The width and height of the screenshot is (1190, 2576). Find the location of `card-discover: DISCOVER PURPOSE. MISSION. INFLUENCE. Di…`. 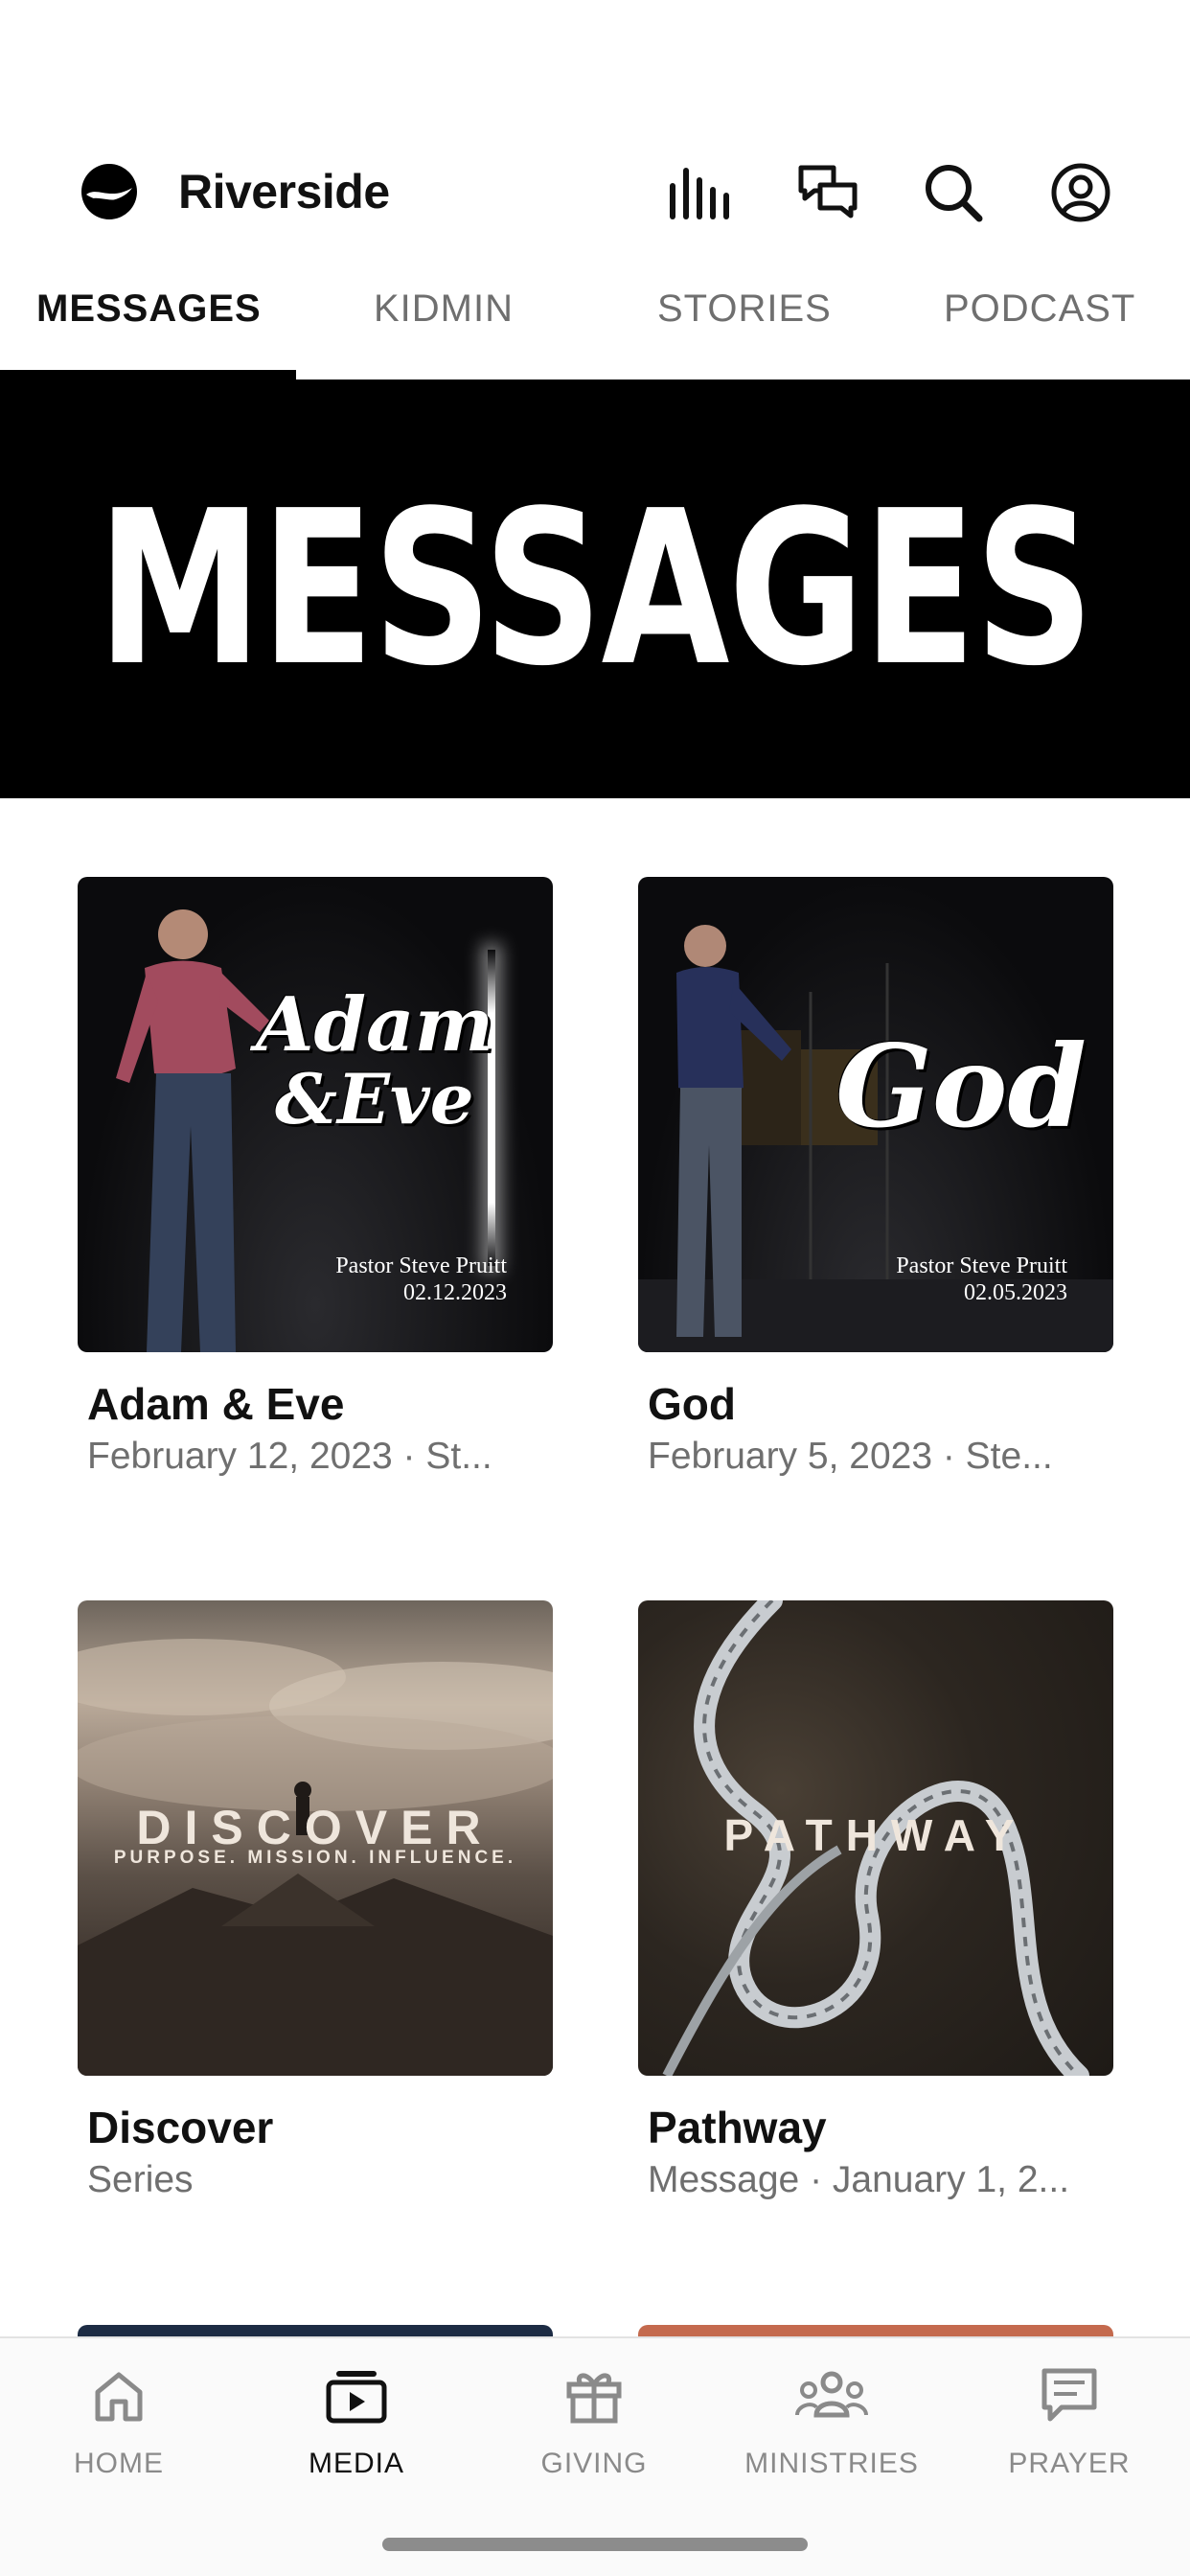

card-discover: DISCOVER PURPOSE. MISSION. INFLUENCE. Di… is located at coordinates (316, 1903).